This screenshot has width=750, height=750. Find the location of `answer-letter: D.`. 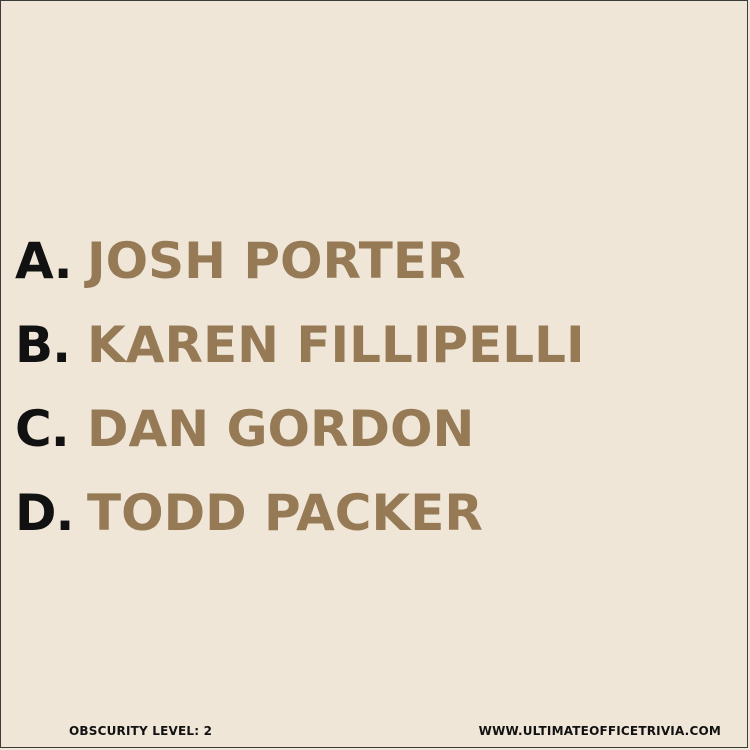

answer-letter: D. is located at coordinates (45, 513).